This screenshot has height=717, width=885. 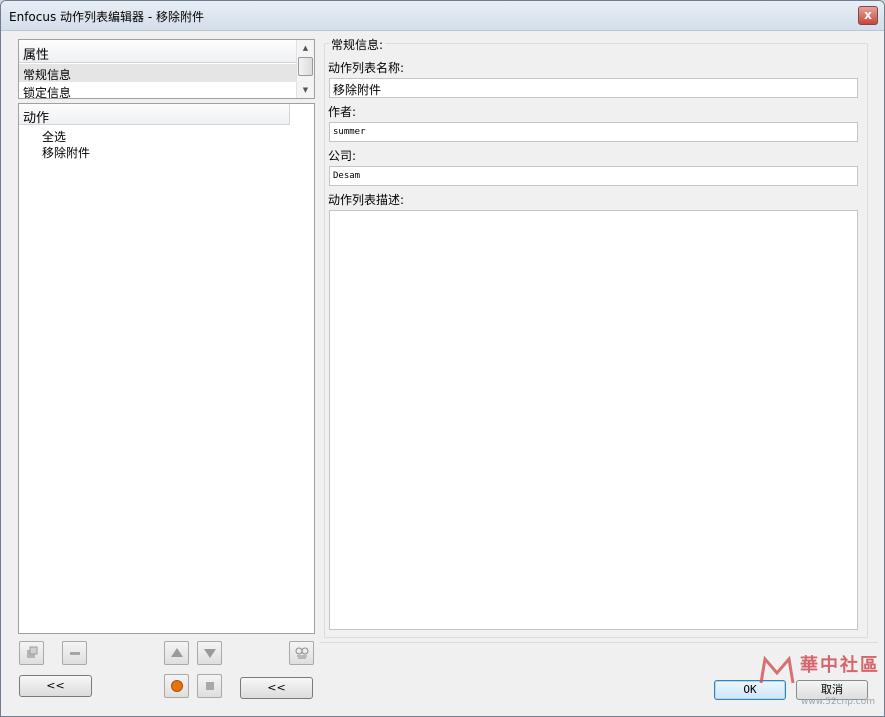 I want to click on properties-header-label: 属性, so click(x=36, y=55).